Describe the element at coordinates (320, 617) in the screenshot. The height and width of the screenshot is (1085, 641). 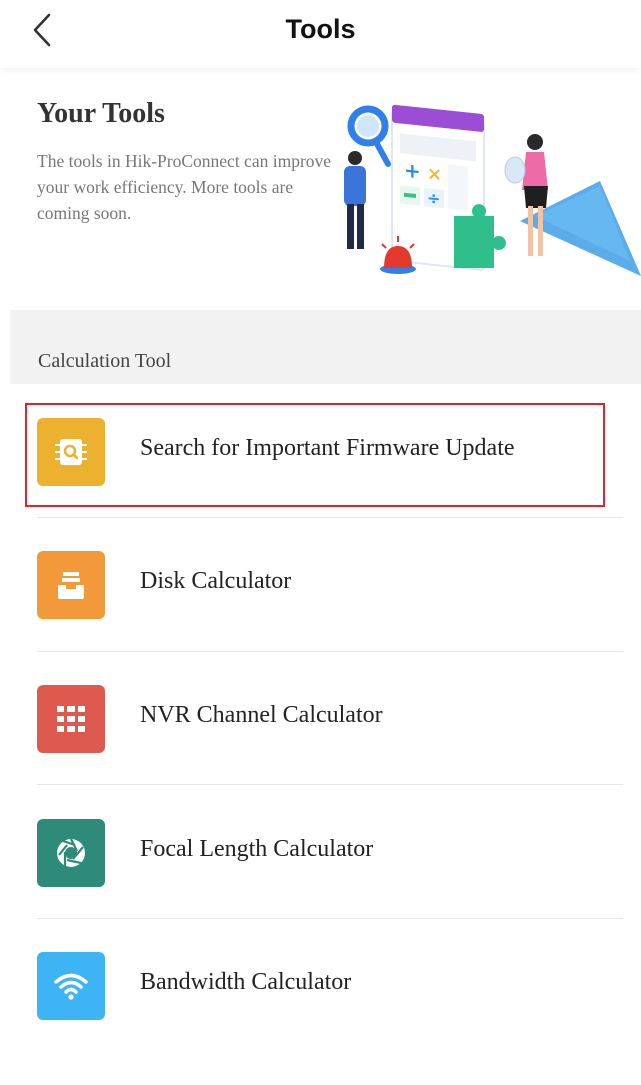
I see `tool-item-disk-calculator: Disk Calculator` at that location.